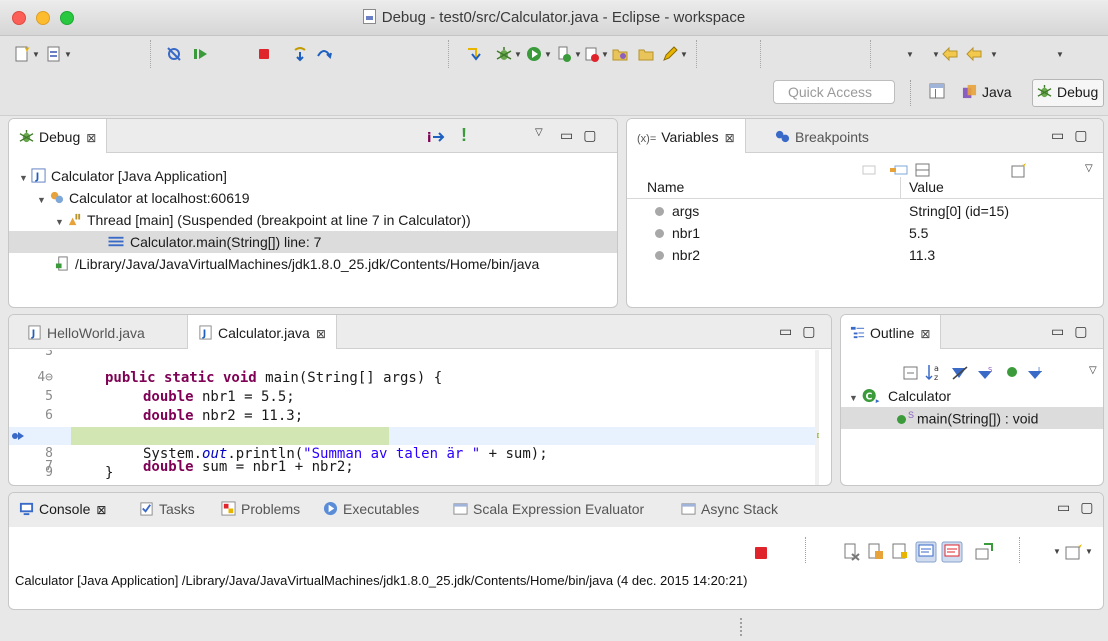  I want to click on tab-problems: Problems, so click(260, 509).